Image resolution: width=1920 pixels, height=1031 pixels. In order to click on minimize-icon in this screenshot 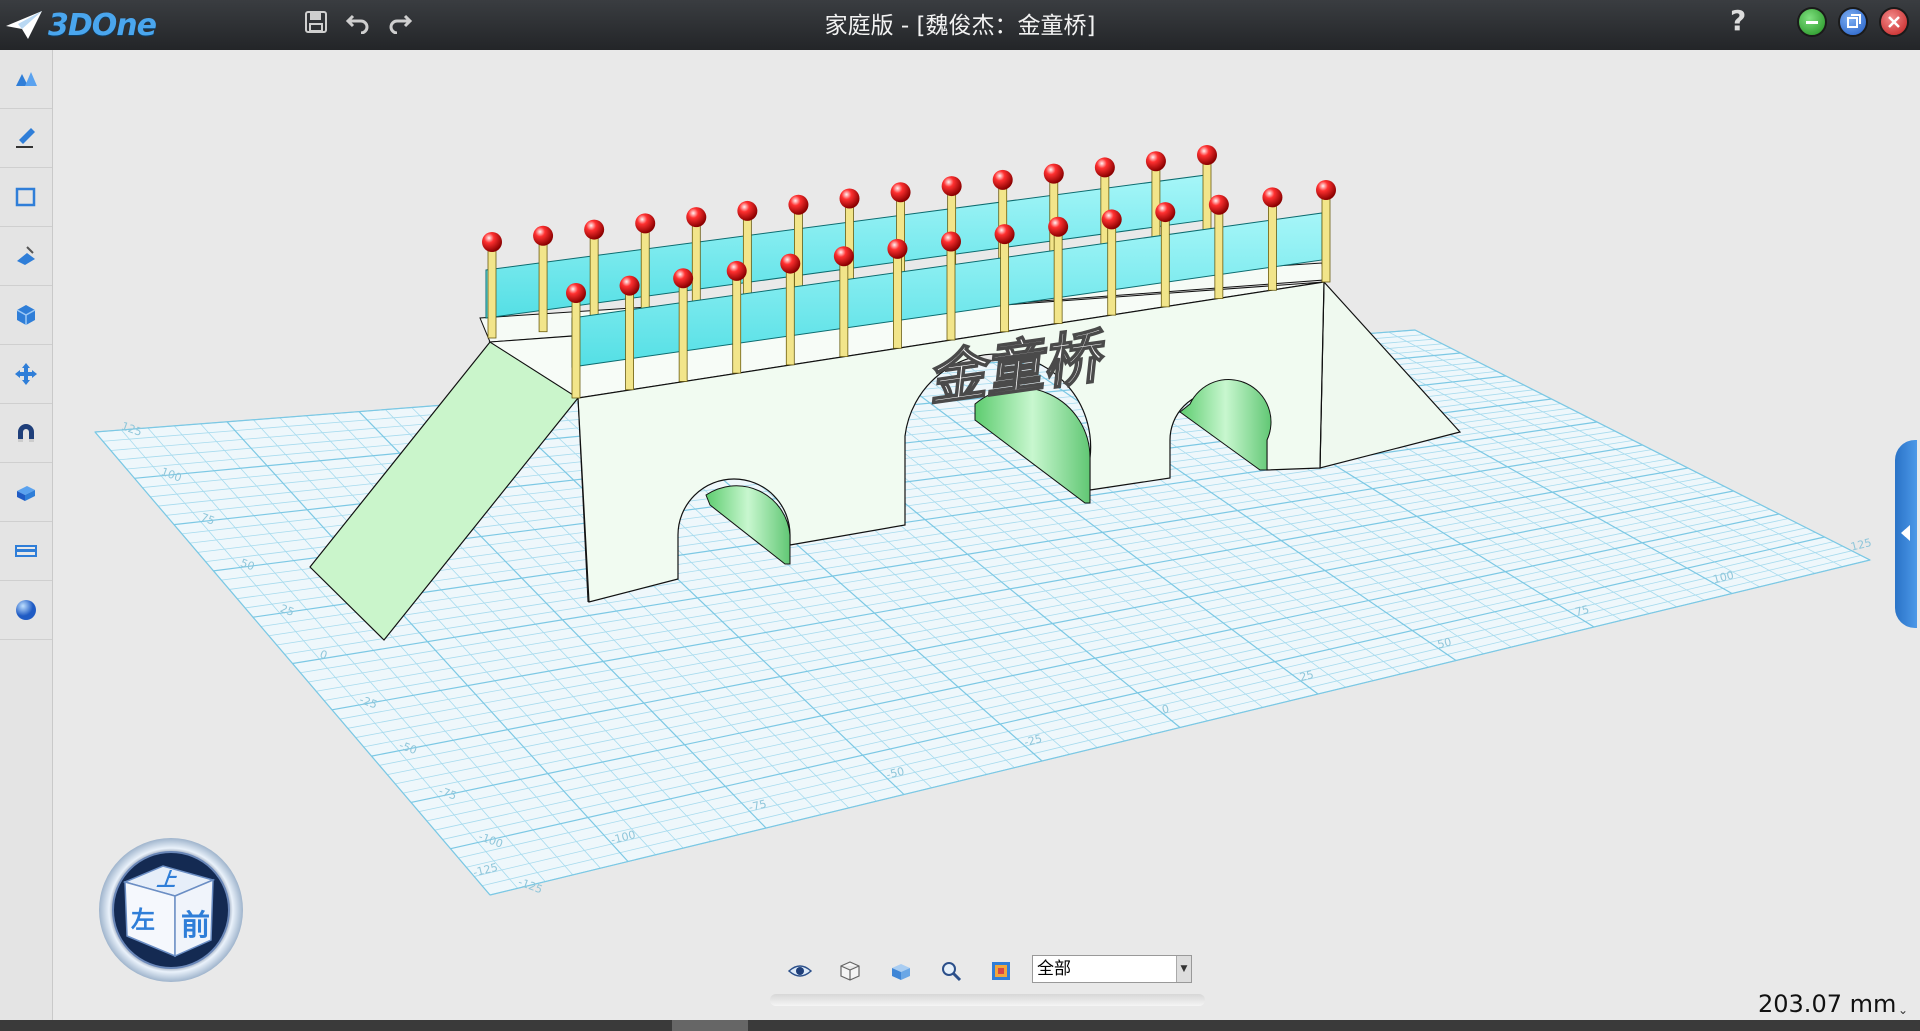, I will do `click(1812, 22)`.